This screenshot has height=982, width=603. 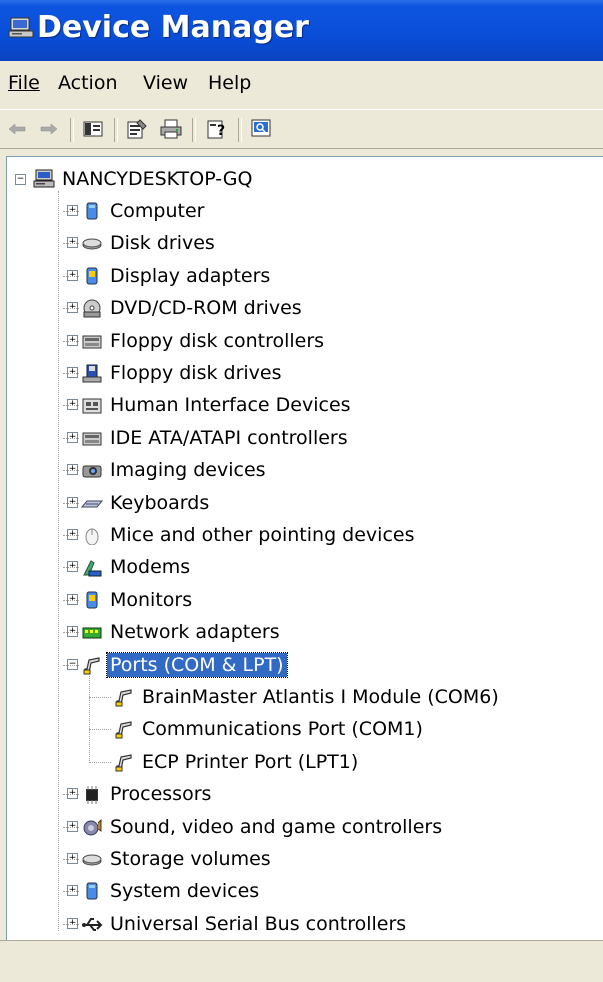 What do you see at coordinates (229, 83) in the screenshot?
I see `menu-help: Help` at bounding box center [229, 83].